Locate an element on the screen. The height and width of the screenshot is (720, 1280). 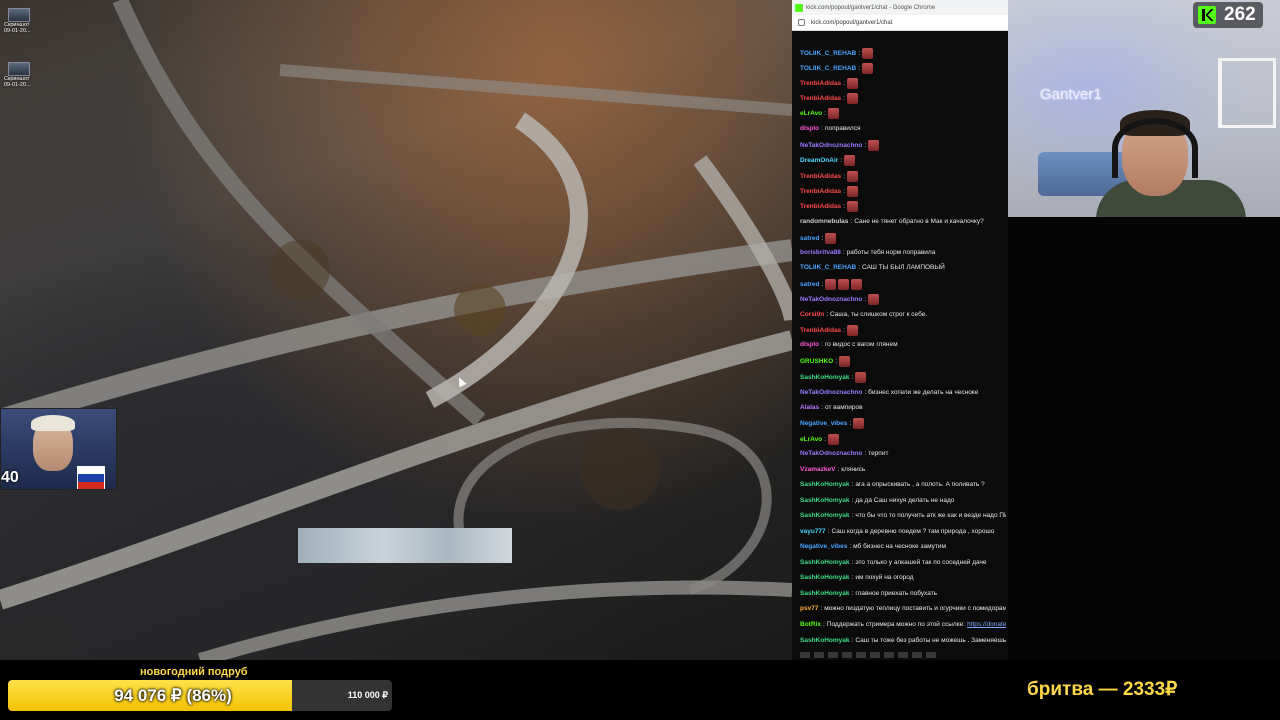
address-bar: kick.com/popout/gantver1/chat is located at coordinates (900, 23).